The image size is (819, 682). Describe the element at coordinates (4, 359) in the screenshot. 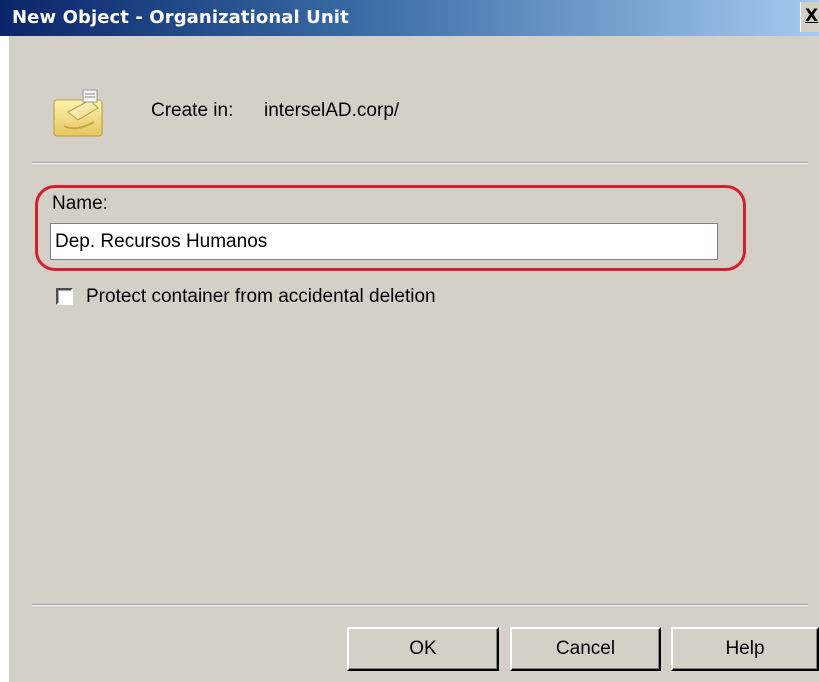

I see `window-edge` at that location.